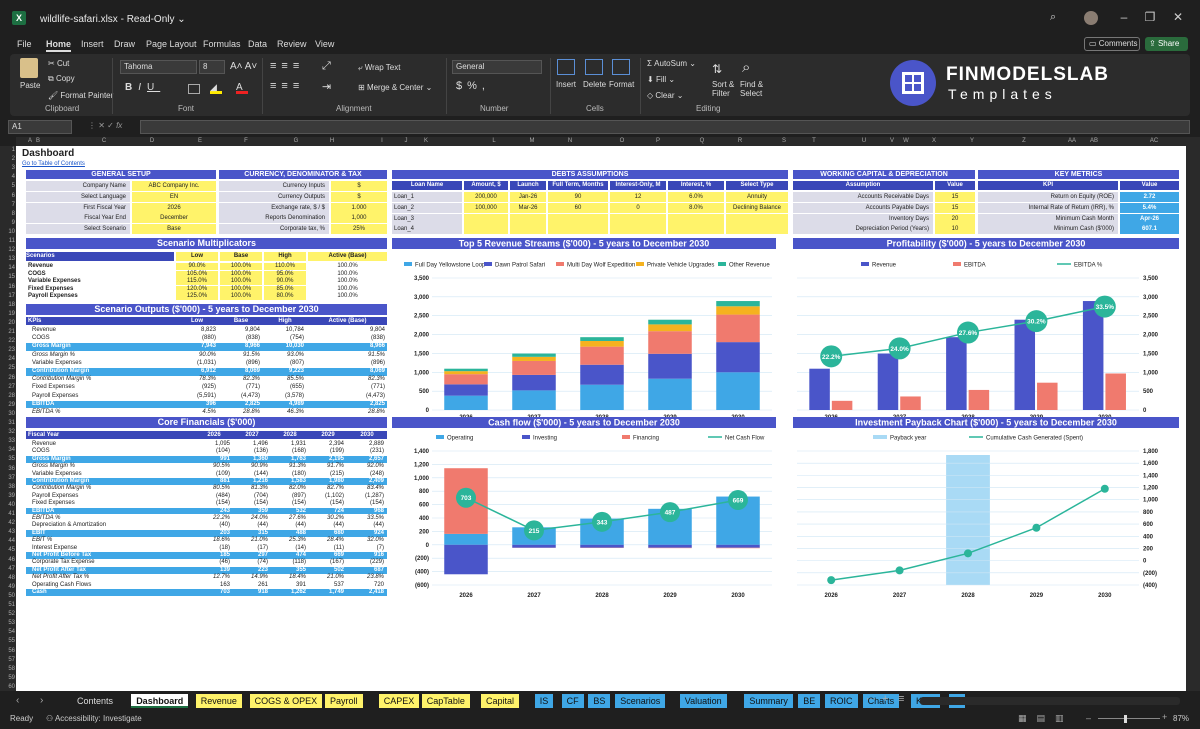 This screenshot has width=1200, height=729. Describe the element at coordinates (934, 141) in the screenshot. I see `column-label: X` at that location.